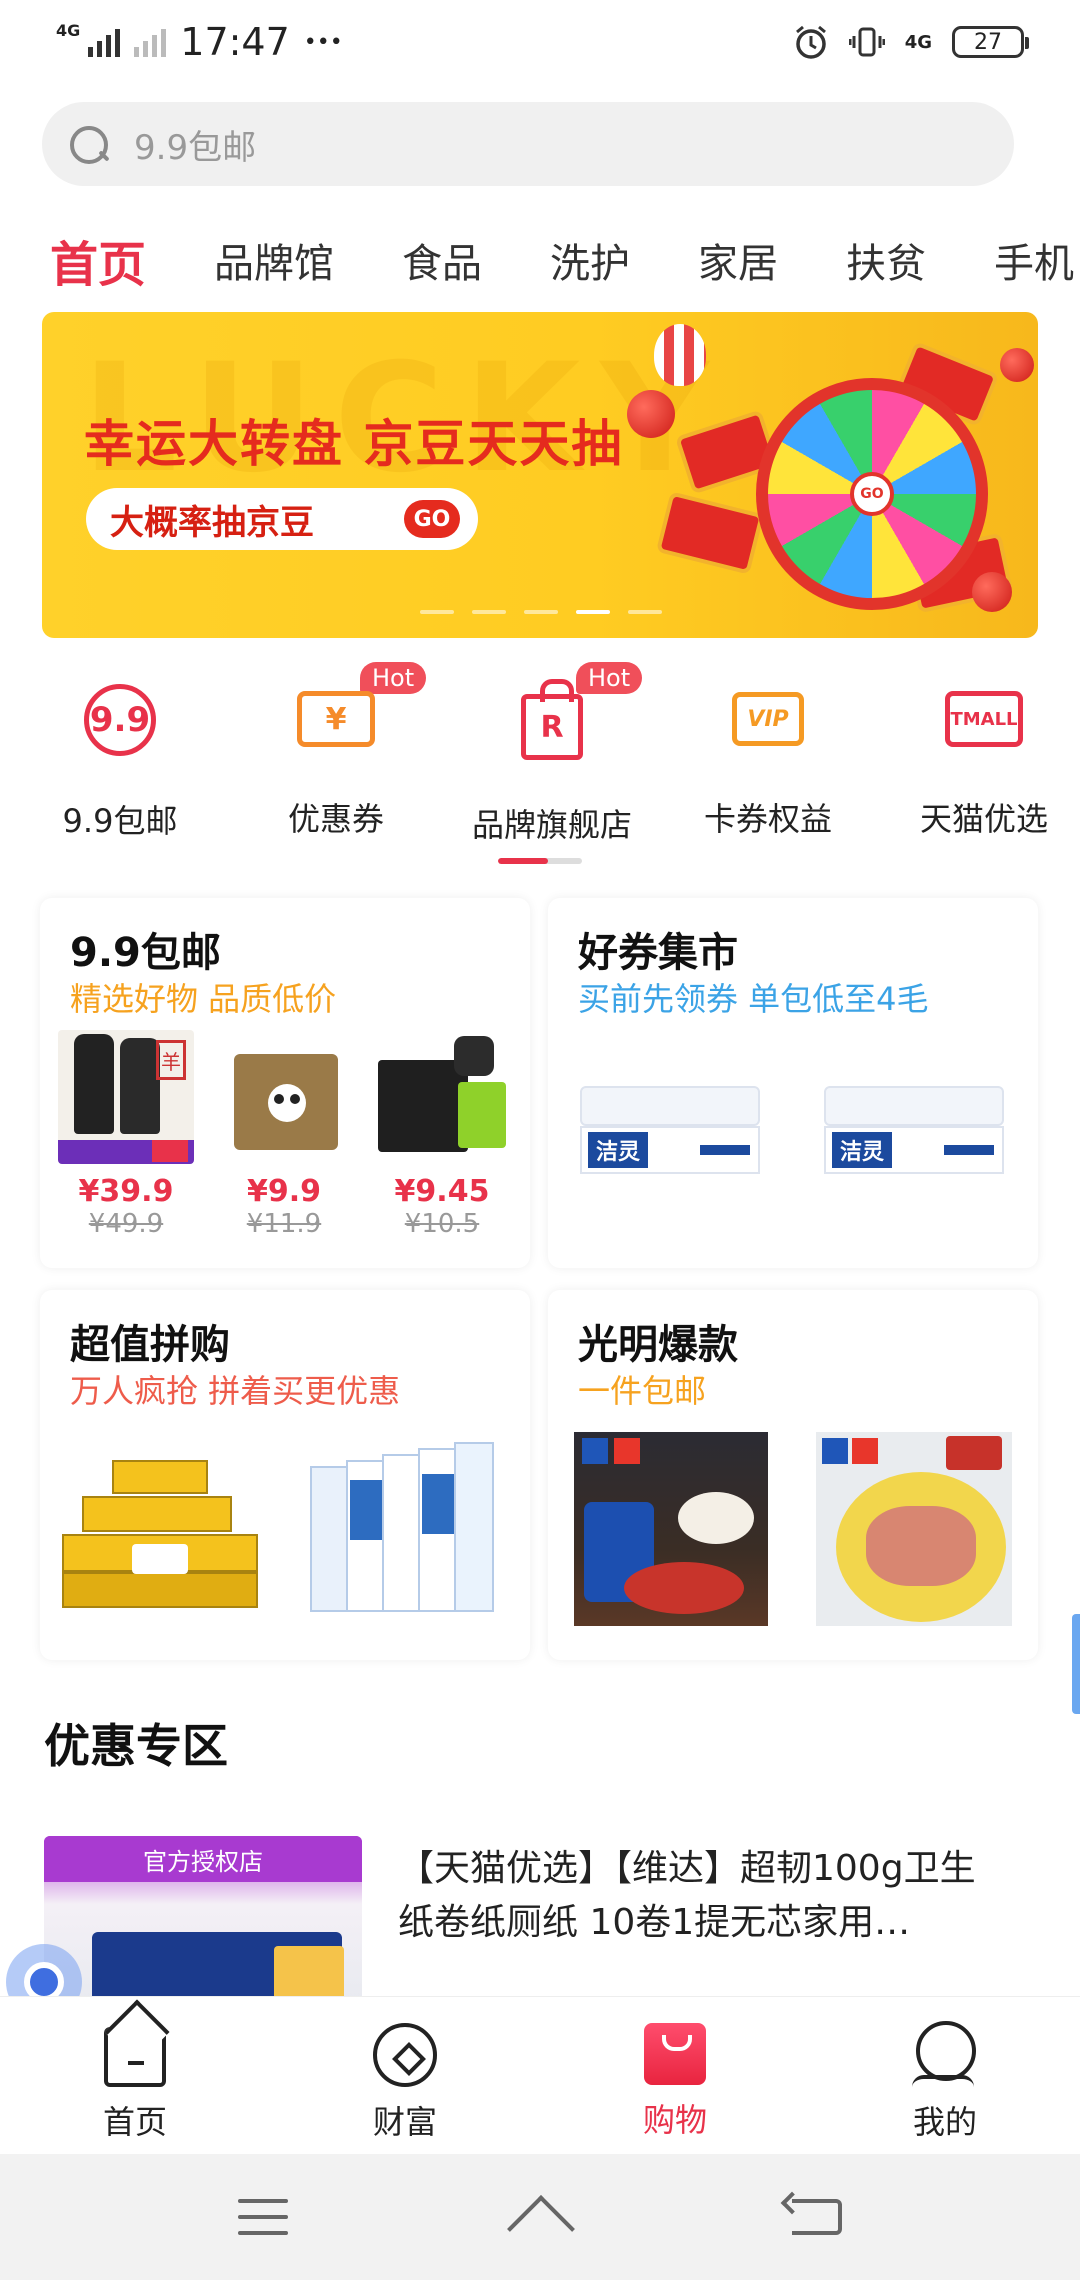  What do you see at coordinates (145, 953) in the screenshot?
I see `card-title: 9.9包邮` at bounding box center [145, 953].